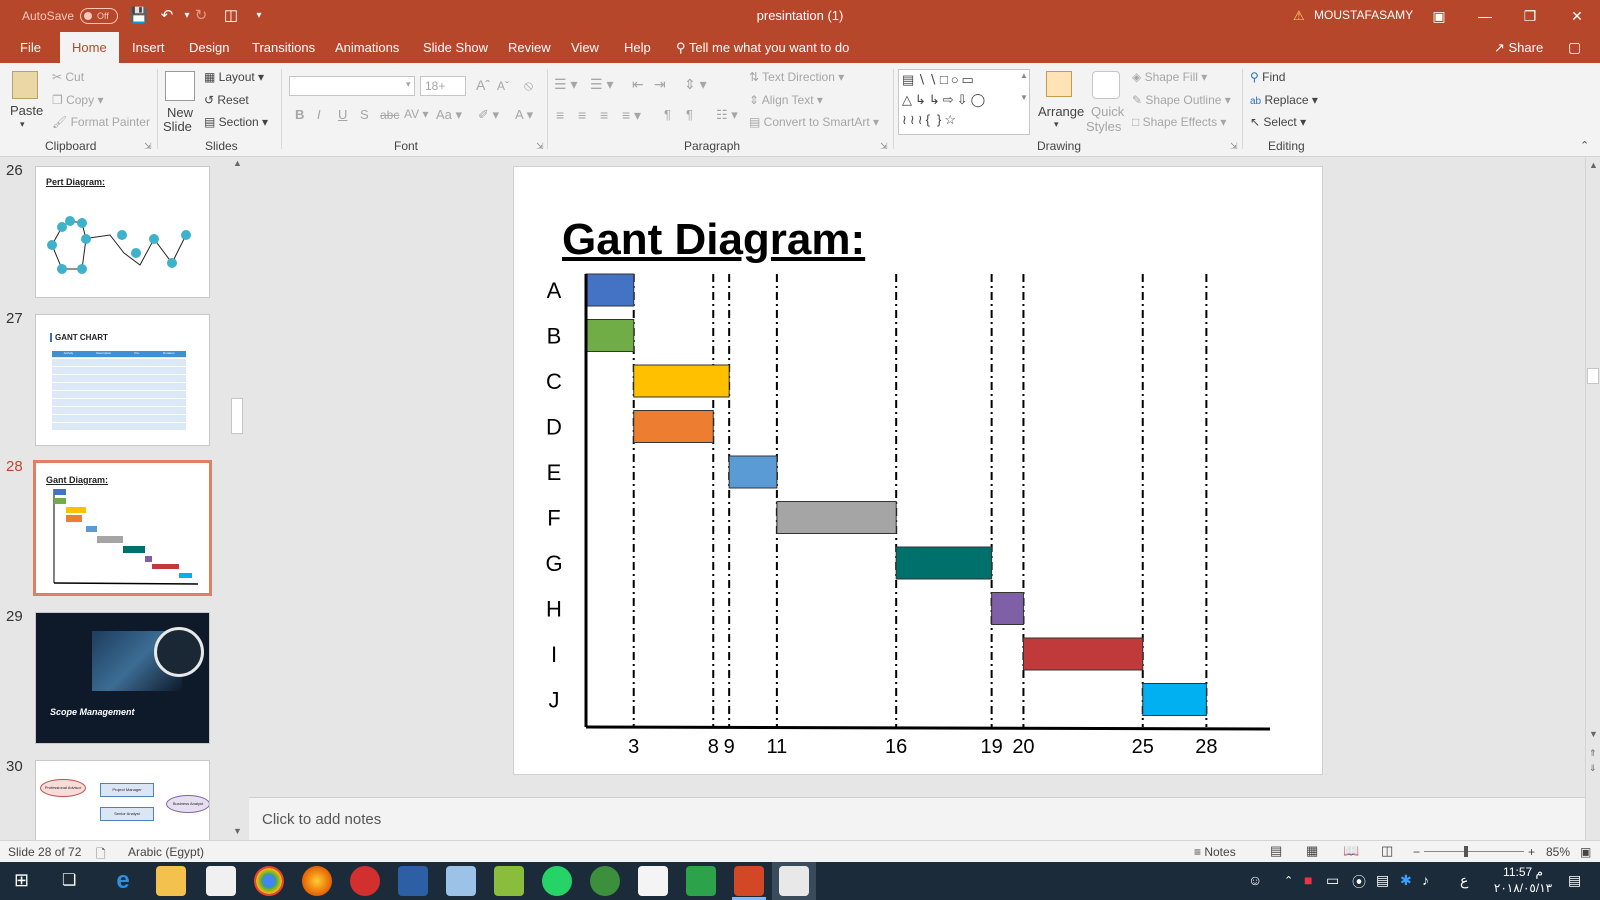 The height and width of the screenshot is (900, 1600). What do you see at coordinates (585, 47) in the screenshot?
I see `tab-view: View` at bounding box center [585, 47].